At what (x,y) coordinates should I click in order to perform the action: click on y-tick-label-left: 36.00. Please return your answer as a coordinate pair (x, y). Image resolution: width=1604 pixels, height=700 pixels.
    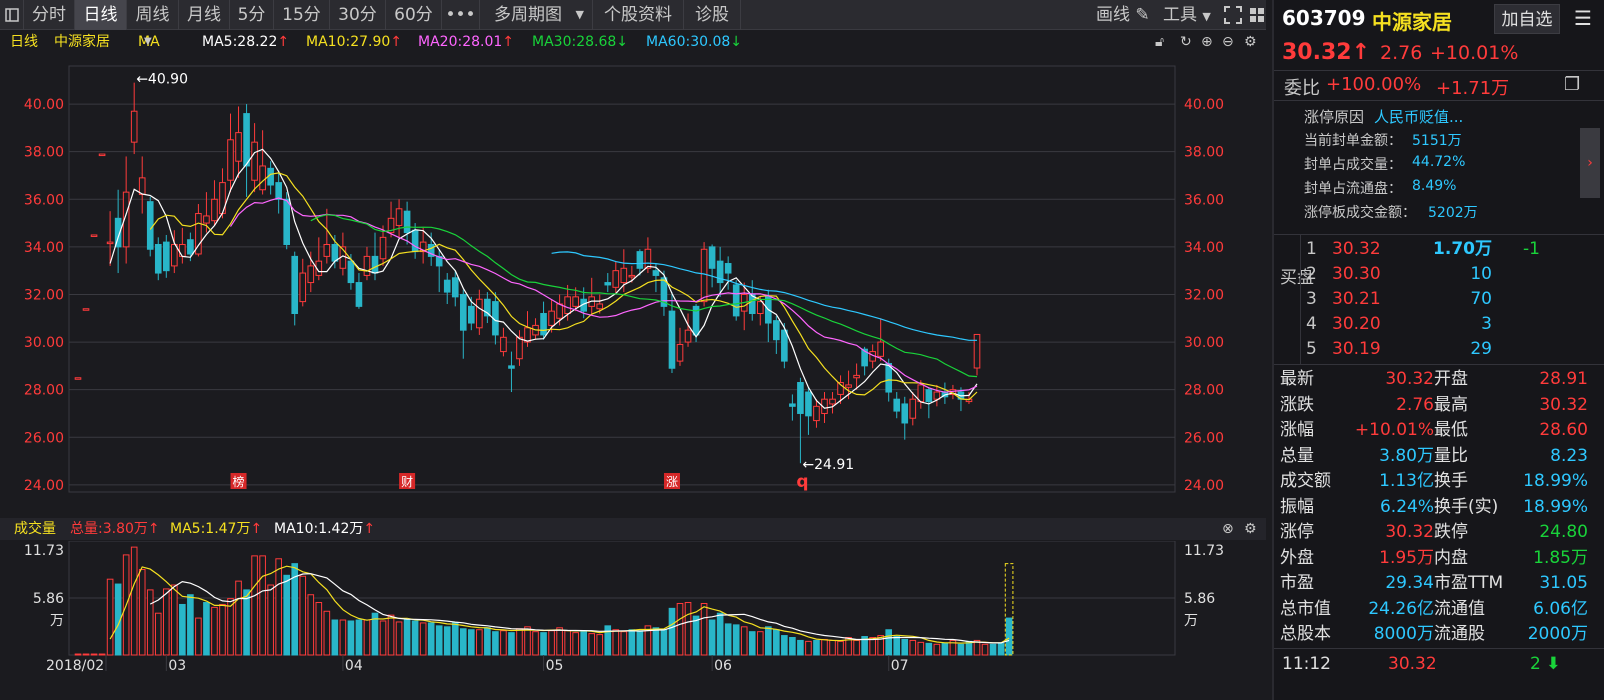
    Looking at the image, I should click on (44, 200).